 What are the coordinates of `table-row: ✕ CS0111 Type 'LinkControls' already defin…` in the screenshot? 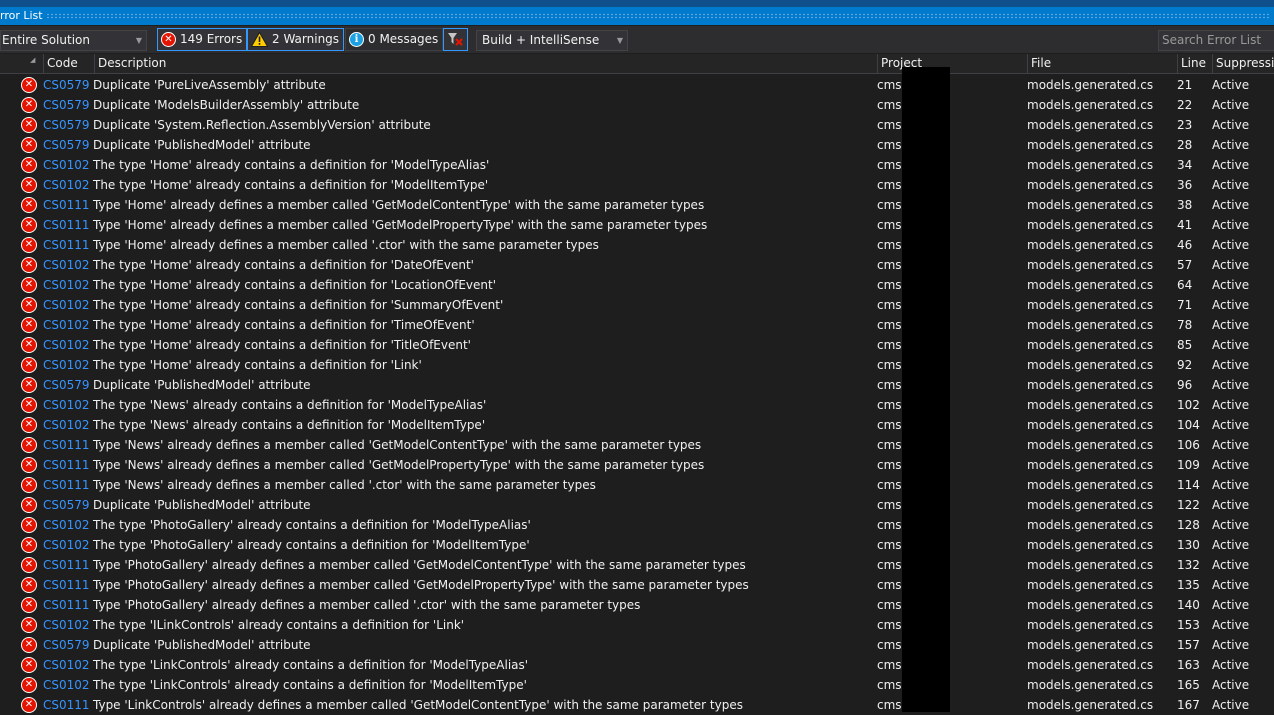 It's located at (637, 705).